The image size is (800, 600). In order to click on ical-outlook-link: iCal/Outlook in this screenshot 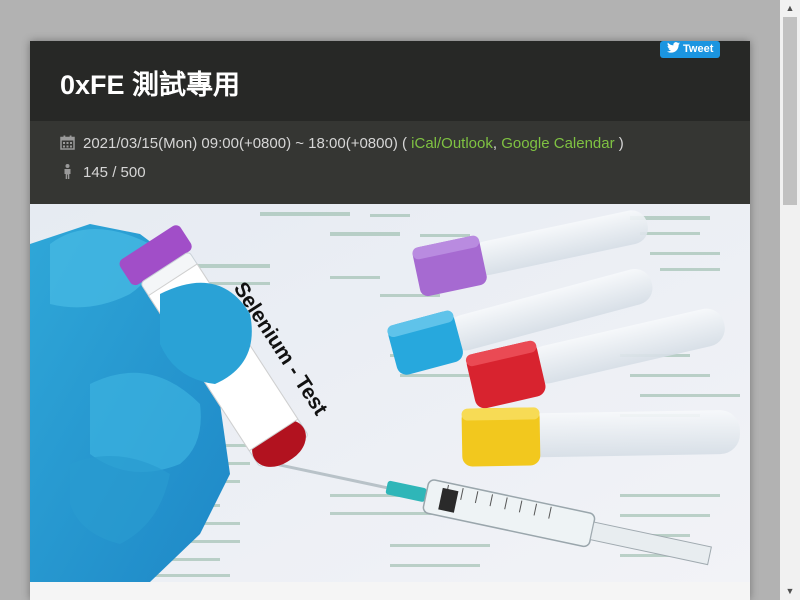, I will do `click(452, 143)`.